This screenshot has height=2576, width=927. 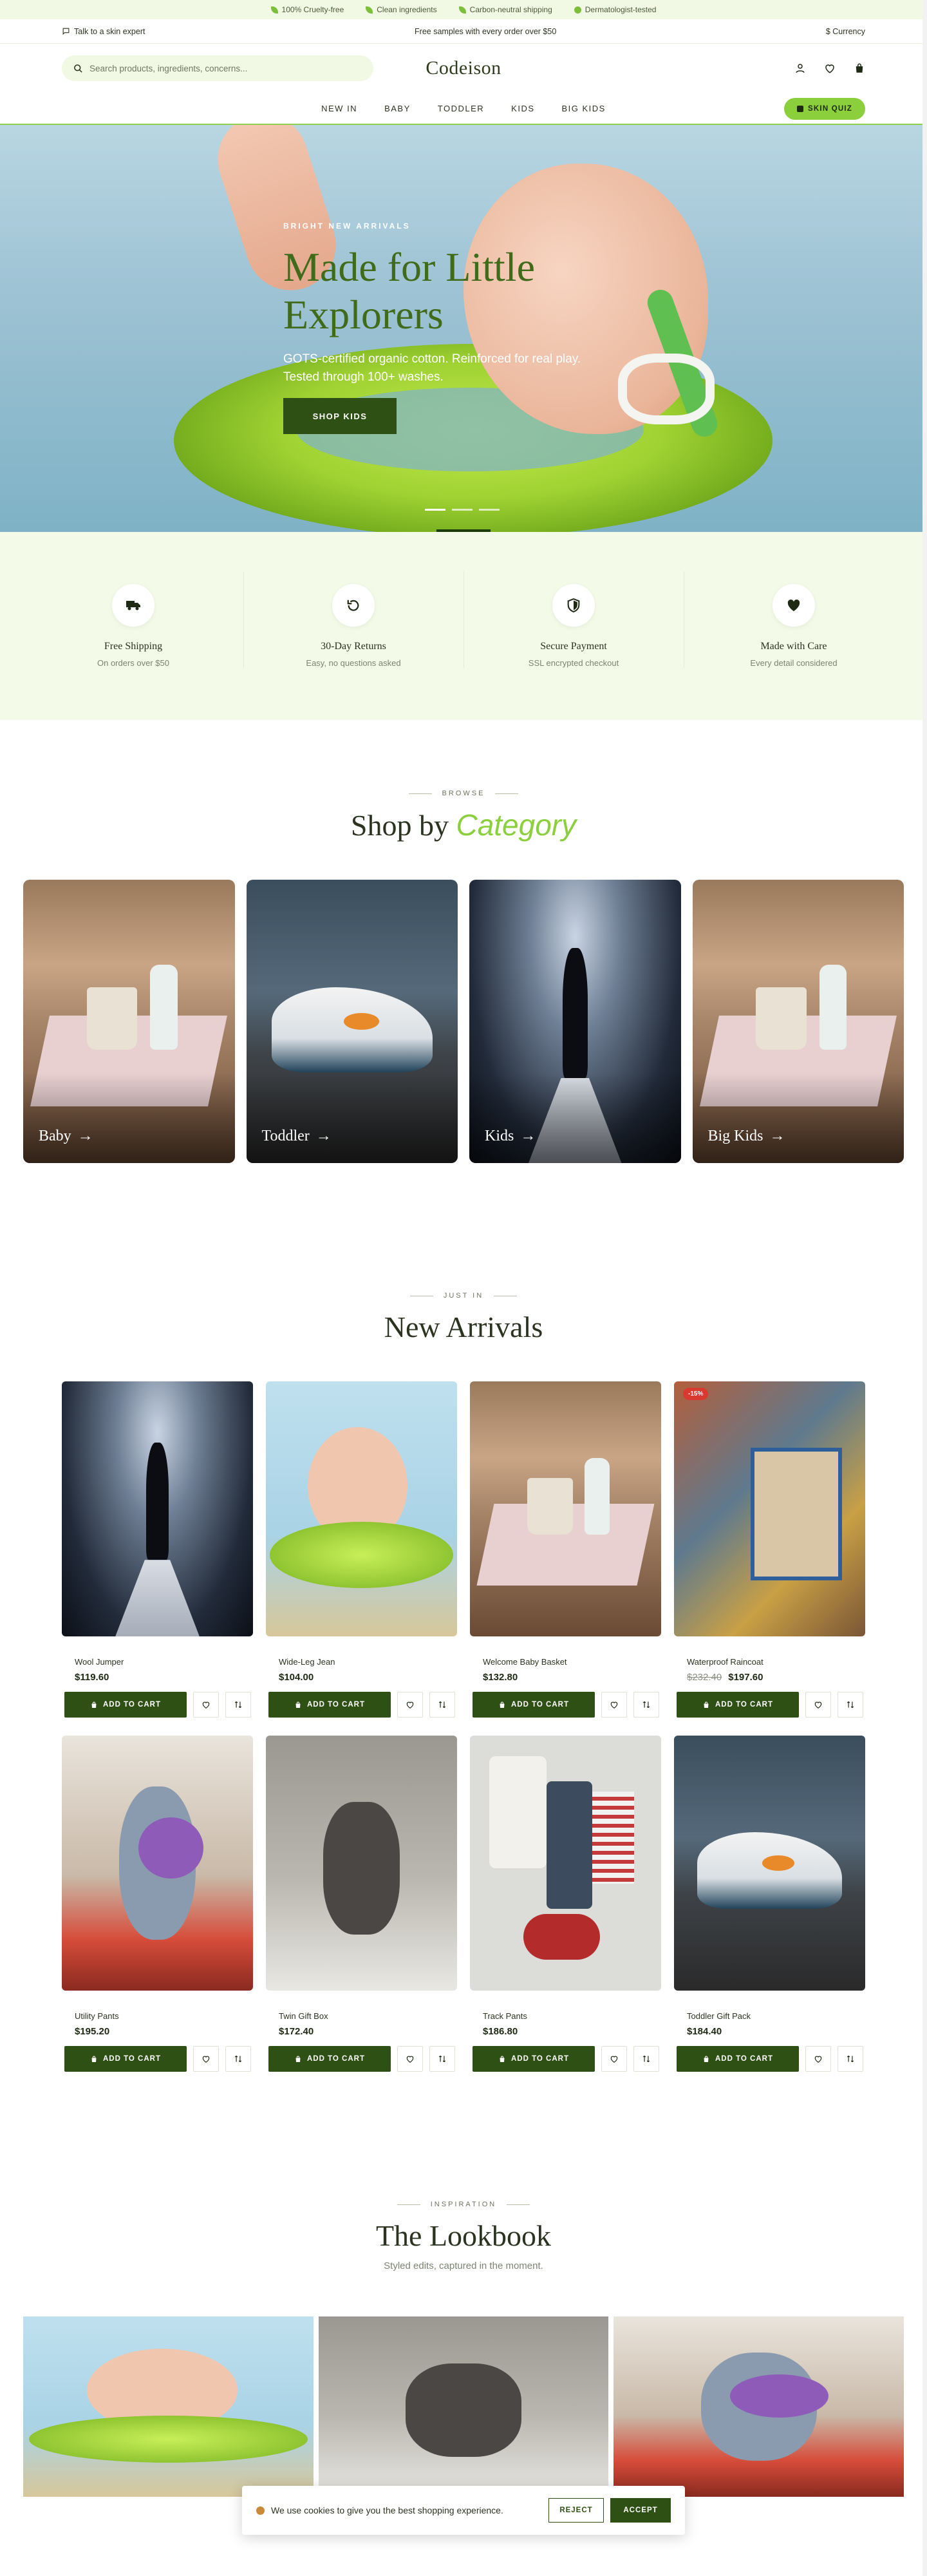 What do you see at coordinates (696, 1394) in the screenshot?
I see `sale-badge: -15%` at bounding box center [696, 1394].